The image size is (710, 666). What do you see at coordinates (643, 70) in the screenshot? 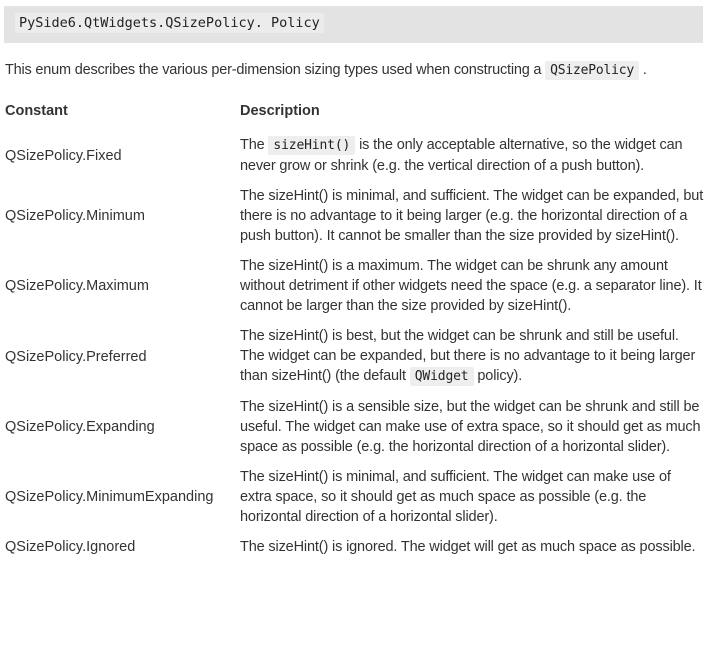
I see `intro-end: .` at bounding box center [643, 70].